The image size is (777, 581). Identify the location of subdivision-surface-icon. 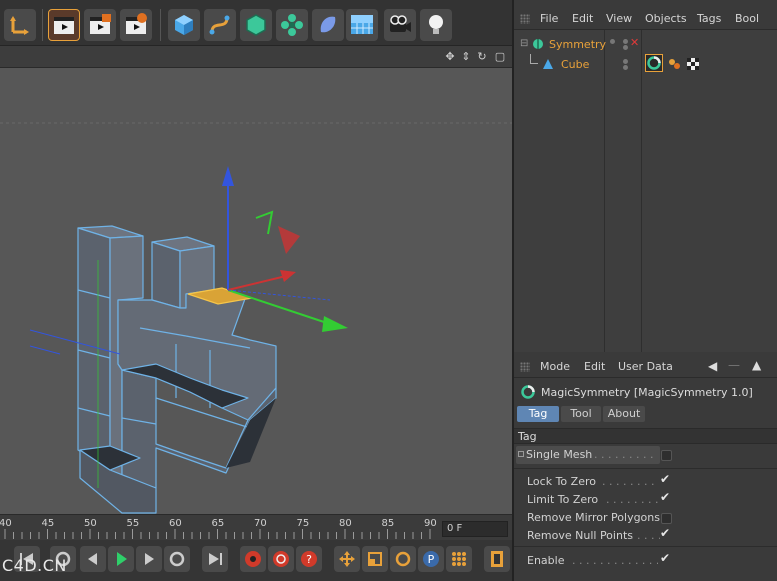
(256, 25).